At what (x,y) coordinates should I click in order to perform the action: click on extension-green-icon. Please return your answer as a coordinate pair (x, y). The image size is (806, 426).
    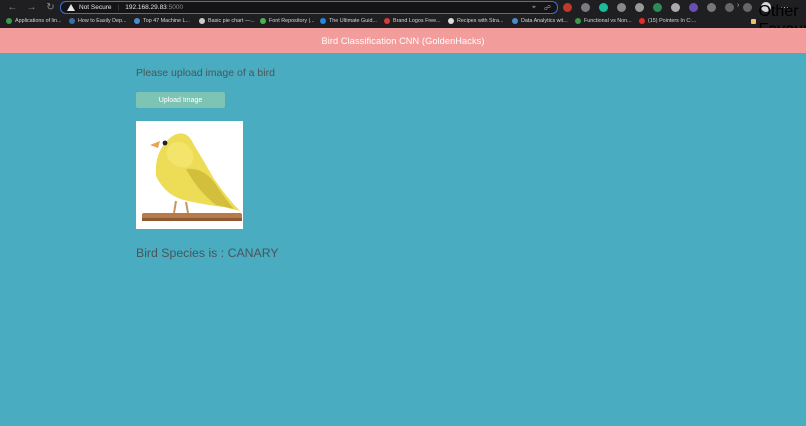
    Looking at the image, I should click on (603, 7).